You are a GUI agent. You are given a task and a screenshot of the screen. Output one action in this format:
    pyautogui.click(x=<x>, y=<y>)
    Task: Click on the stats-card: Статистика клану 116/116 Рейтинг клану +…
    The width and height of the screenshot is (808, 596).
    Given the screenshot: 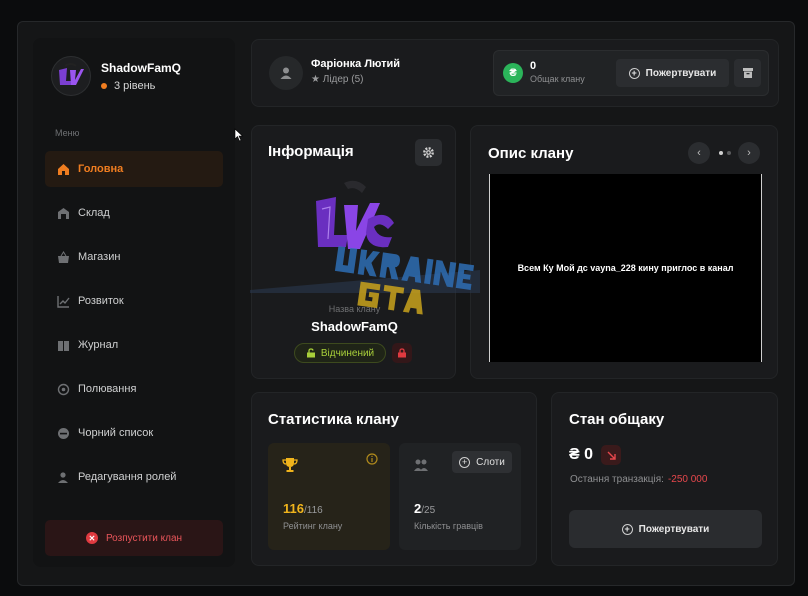 What is the action you would take?
    pyautogui.click(x=394, y=479)
    